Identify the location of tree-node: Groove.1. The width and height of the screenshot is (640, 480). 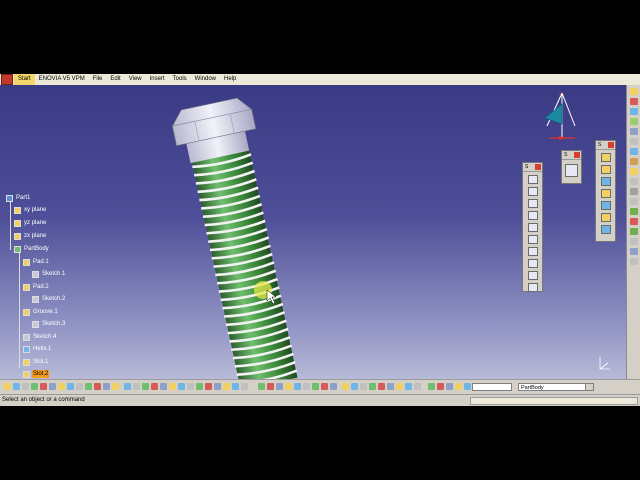
(41, 312).